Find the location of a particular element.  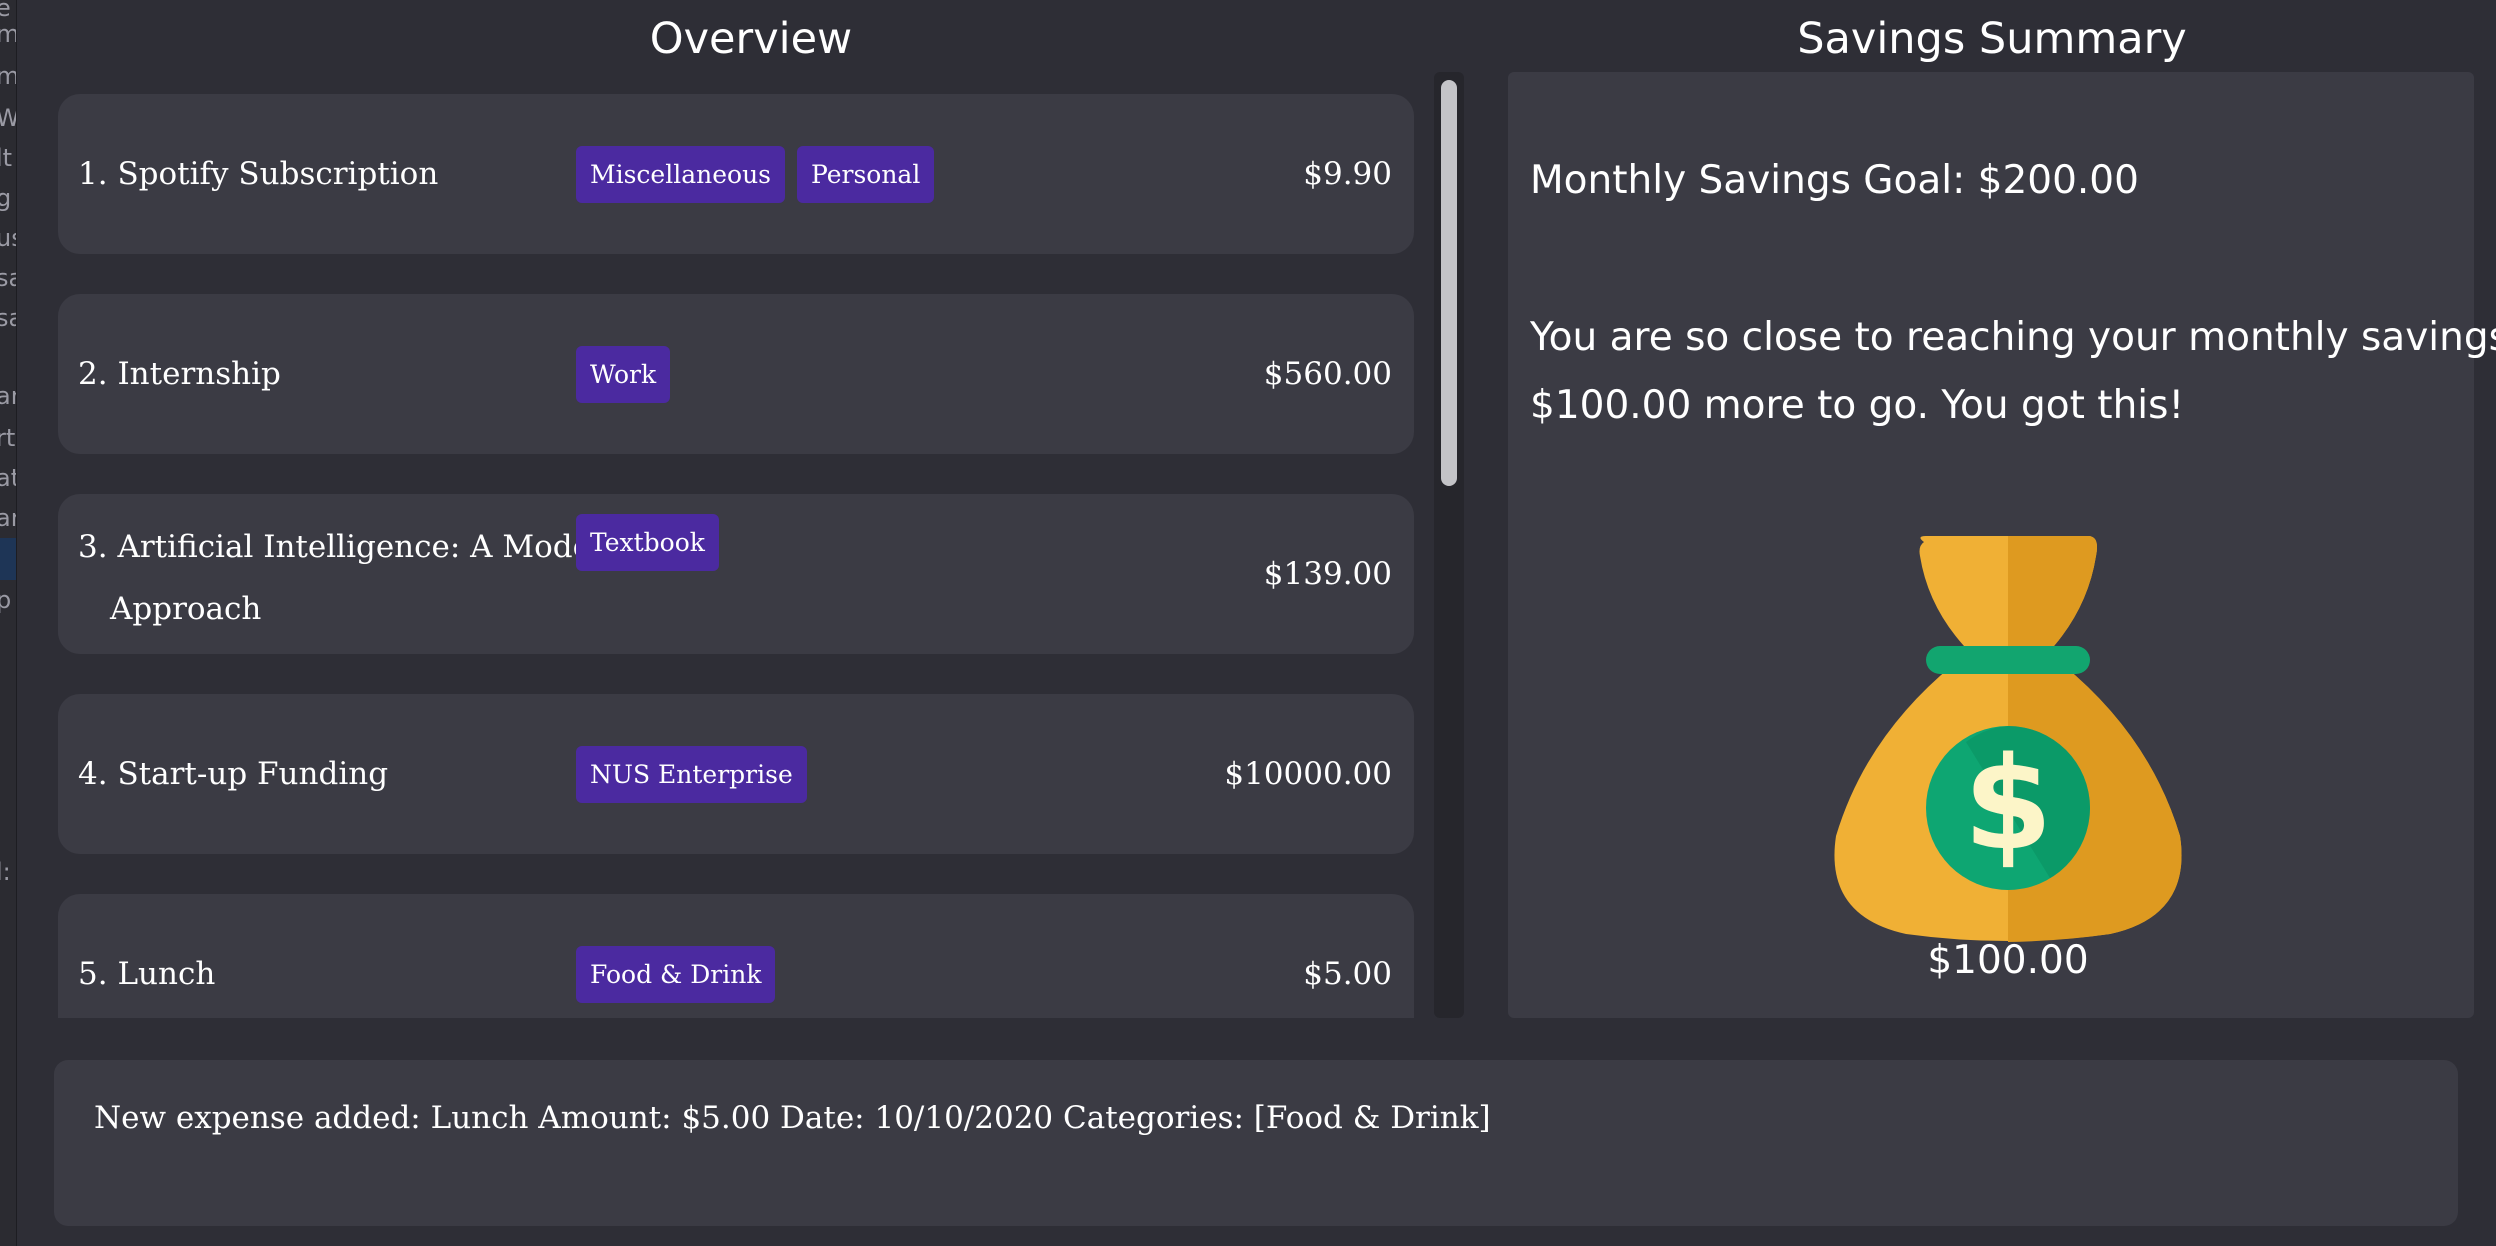

background-text-fragment: l: is located at coordinates (5, 872).